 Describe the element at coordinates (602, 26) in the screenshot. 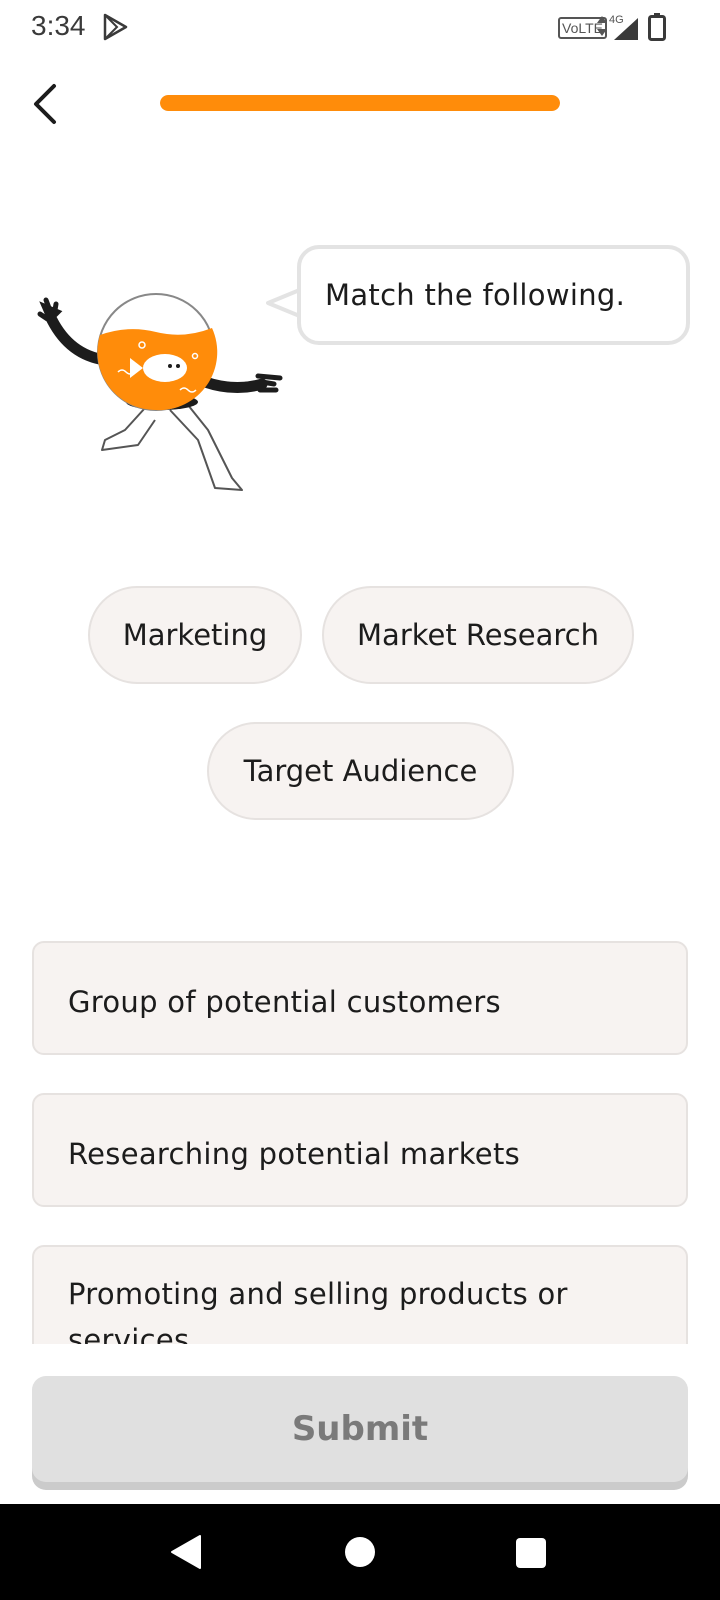

I see `data-arrows-icon` at that location.